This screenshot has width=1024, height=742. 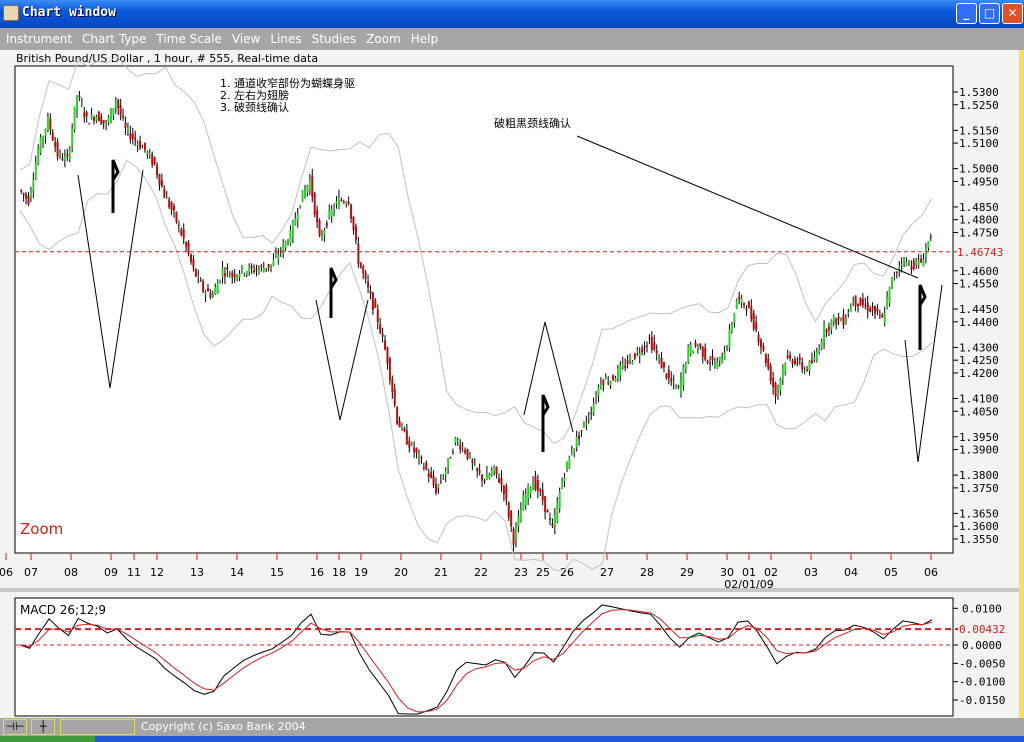 I want to click on pan-tool-button: ⊣⊢, so click(x=15, y=727).